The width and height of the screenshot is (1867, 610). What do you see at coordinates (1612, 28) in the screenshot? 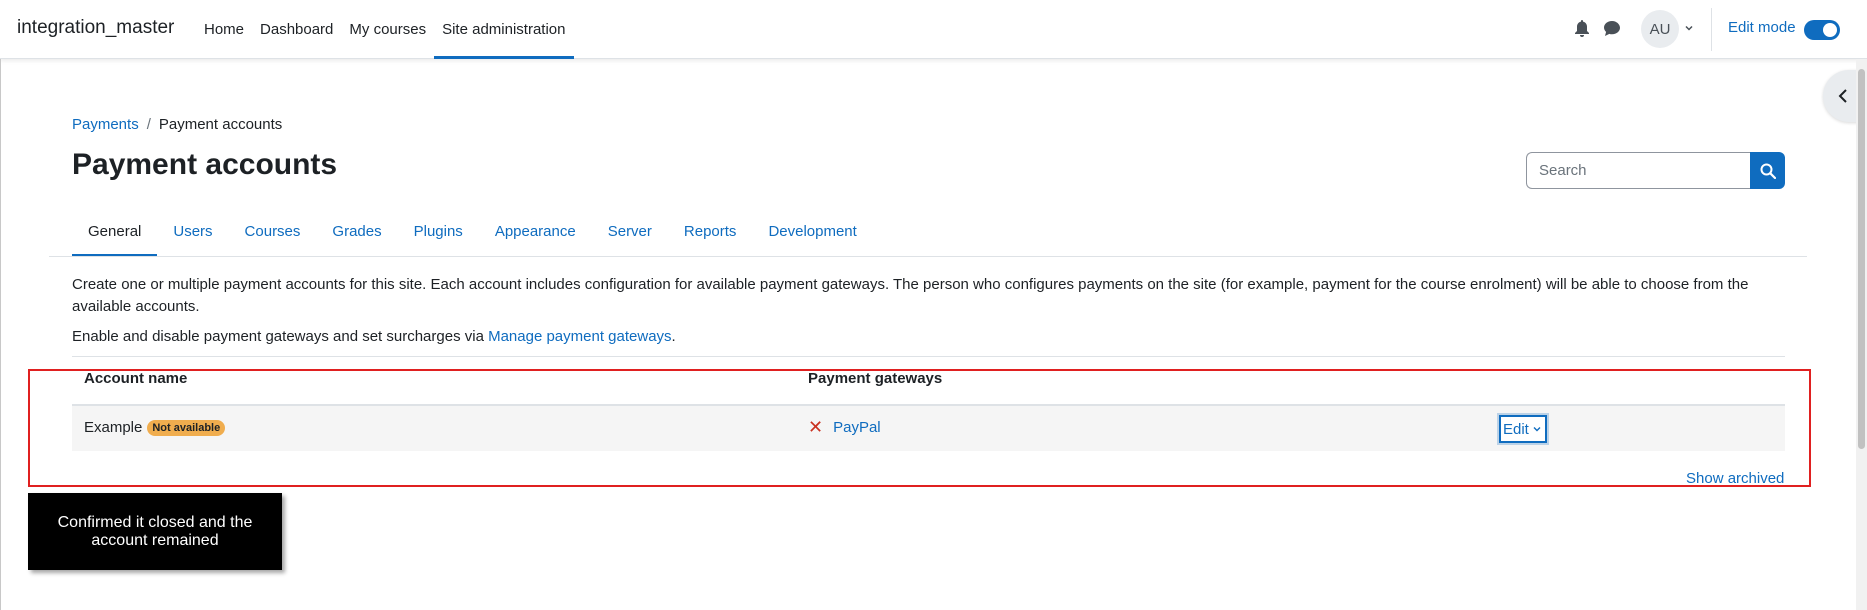
I see `chat-icon` at bounding box center [1612, 28].